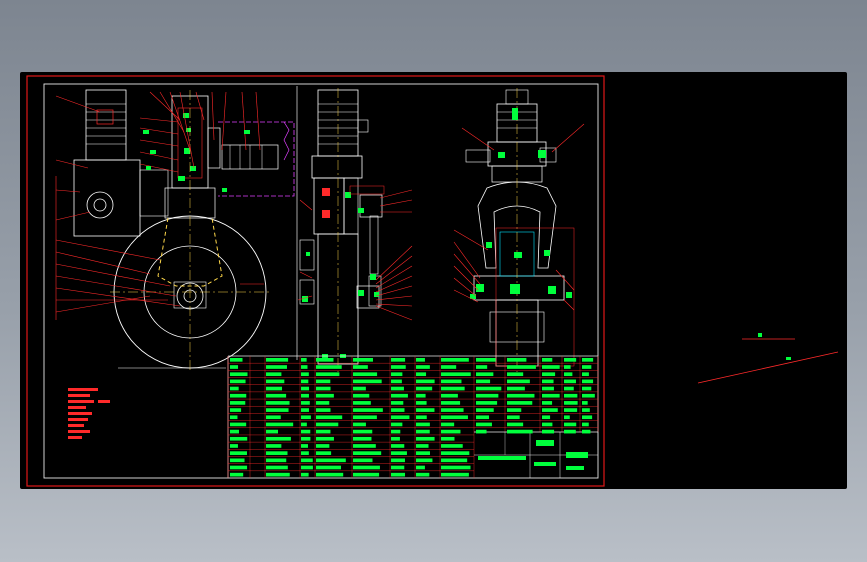  Describe the element at coordinates (175, 229) in the screenshot. I see `front-view` at that location.